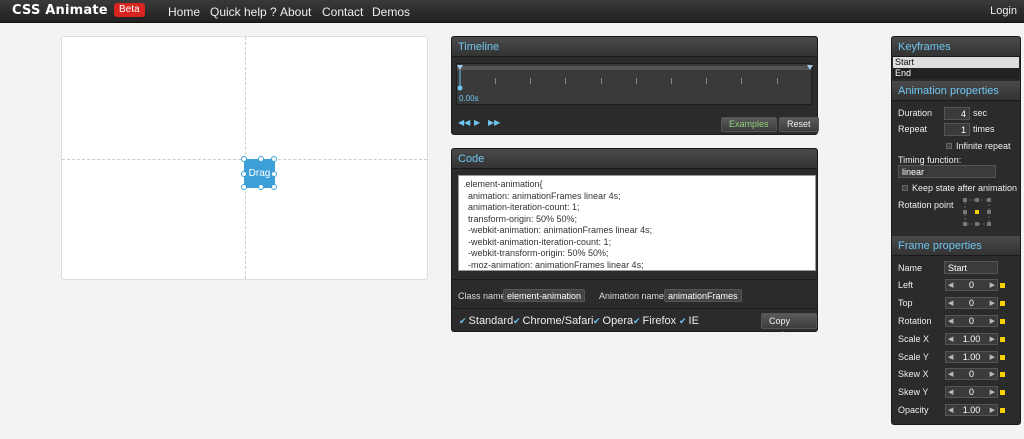 The width and height of the screenshot is (1024, 439). I want to click on timeline-panel: Timeline 0.00s ◀◀ ▶ ▶▶ Examples Reset, so click(635, 85).